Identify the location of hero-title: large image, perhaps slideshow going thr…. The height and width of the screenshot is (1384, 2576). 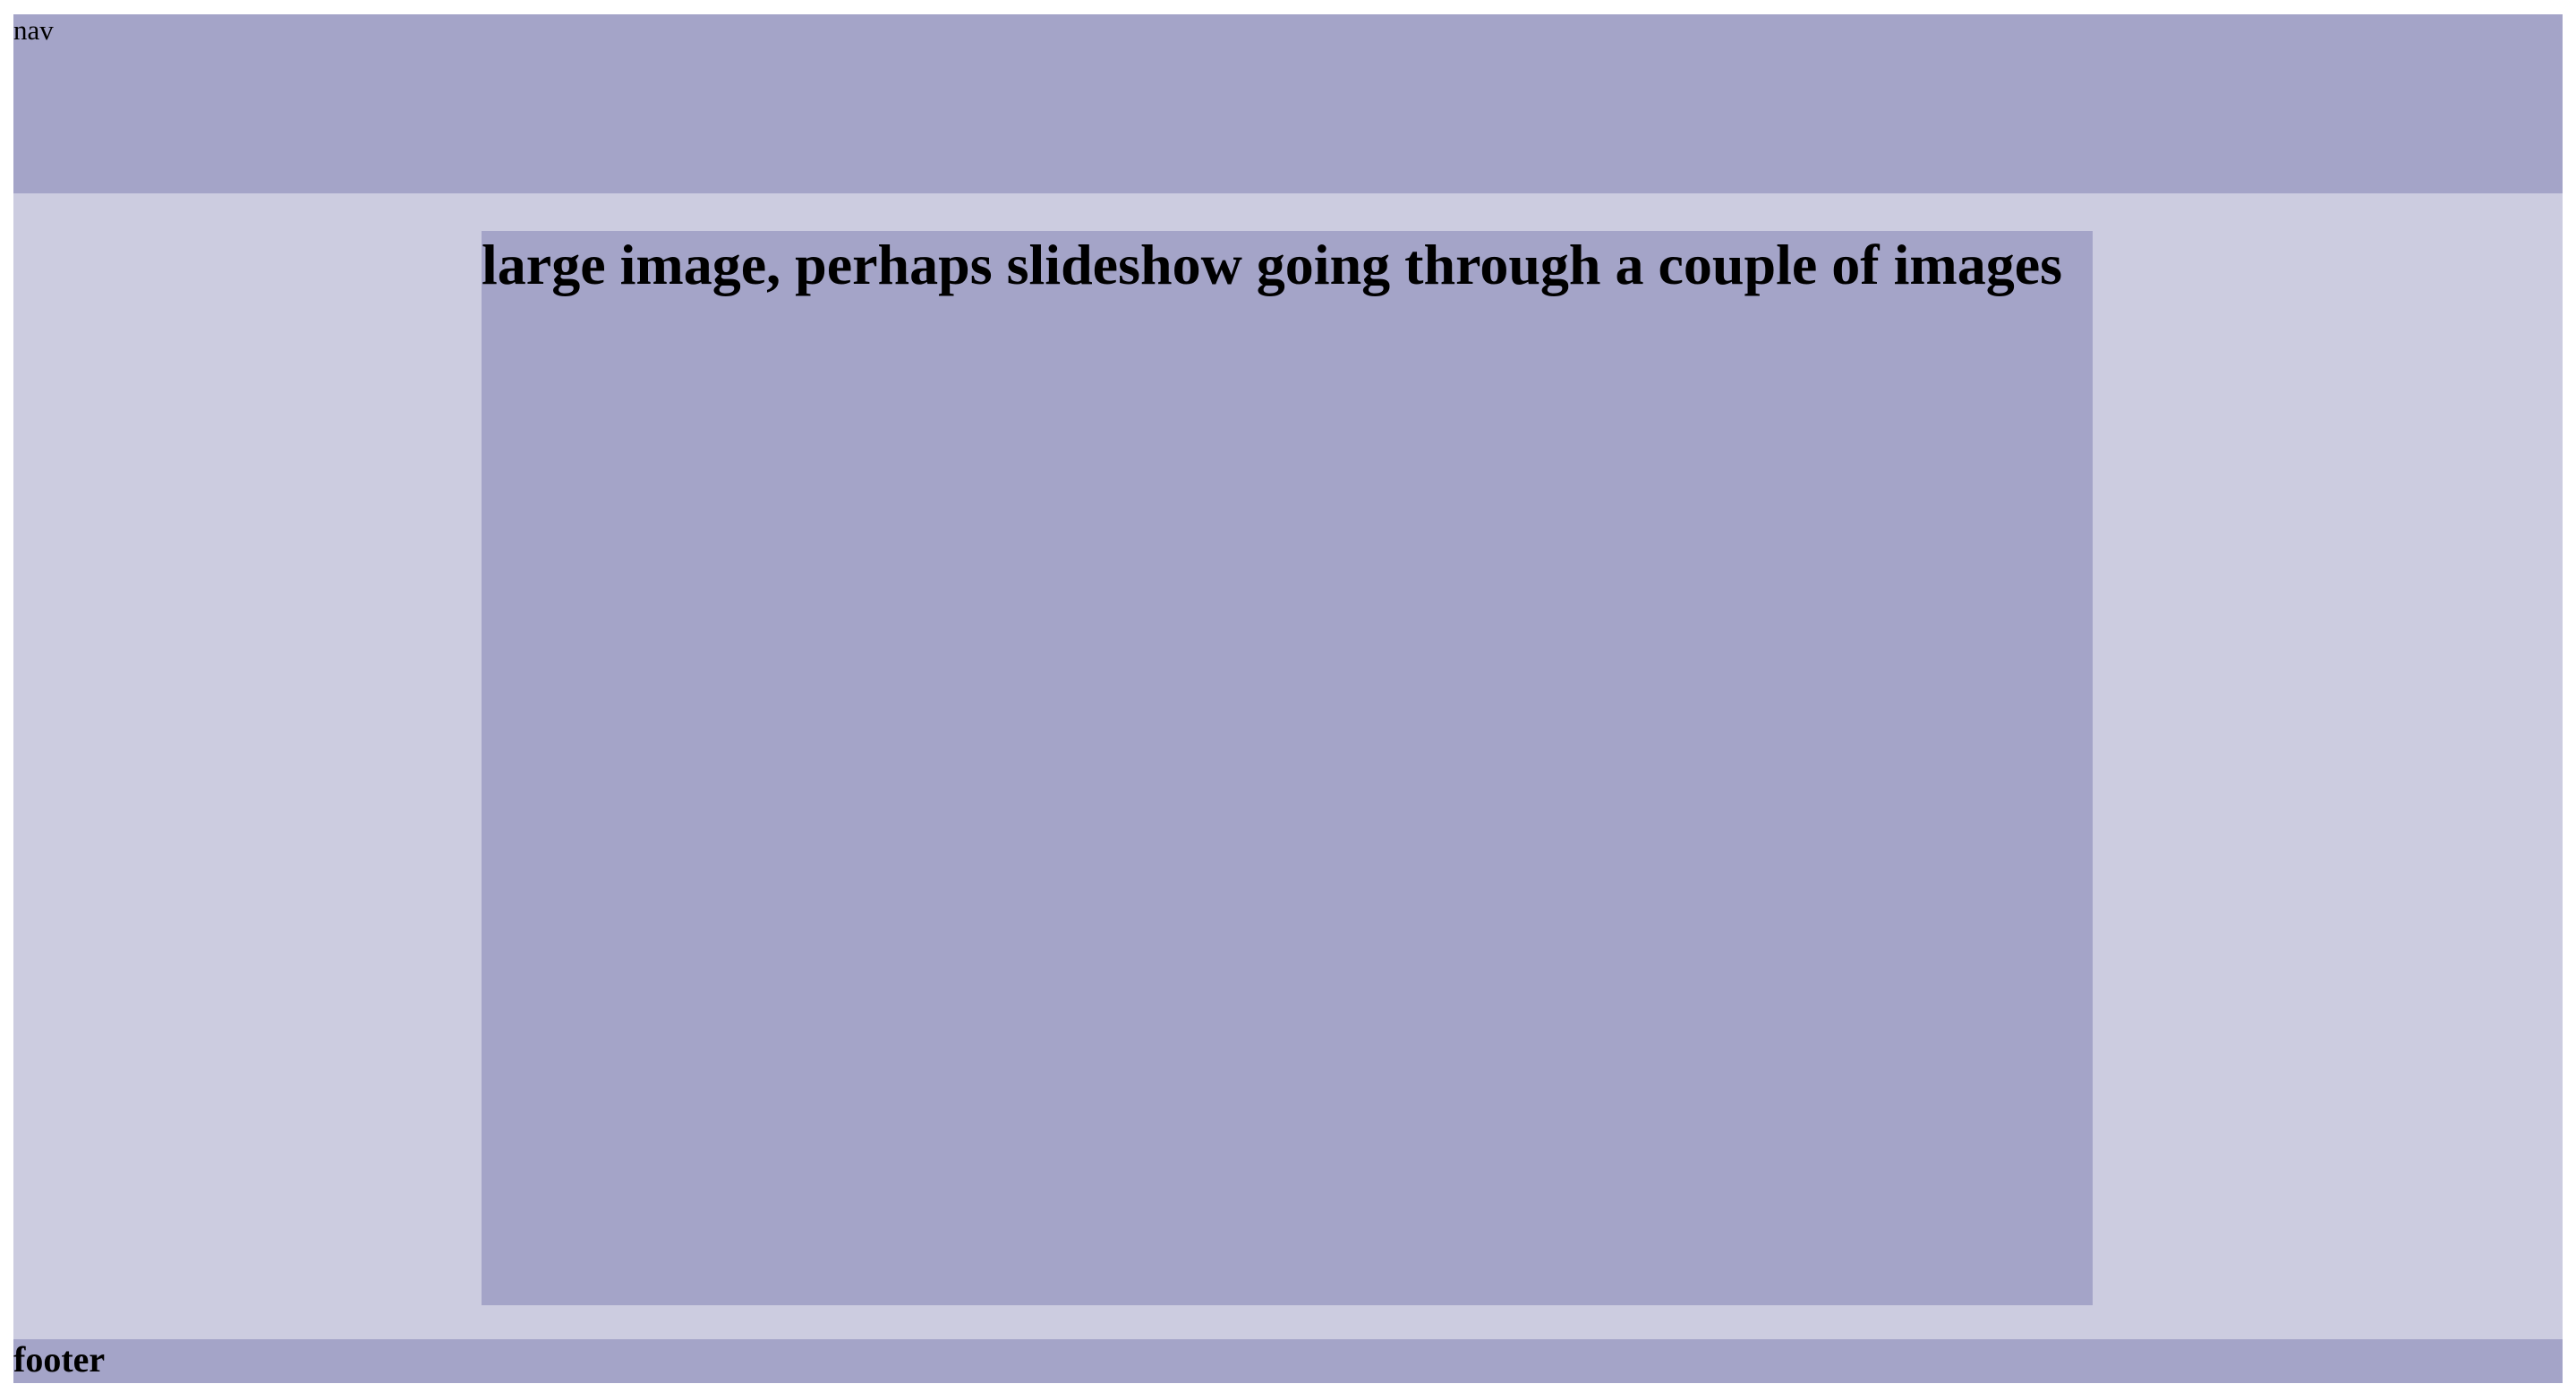
(1272, 264).